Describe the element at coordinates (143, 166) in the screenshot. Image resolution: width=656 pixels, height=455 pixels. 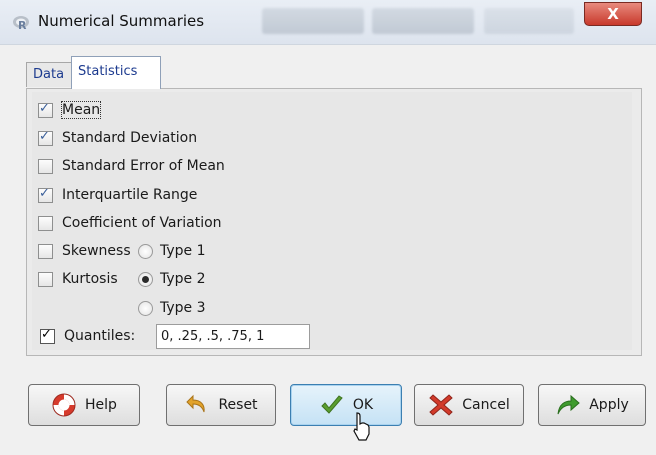
I see `standard-error-label: Standard Error of Mean` at that location.